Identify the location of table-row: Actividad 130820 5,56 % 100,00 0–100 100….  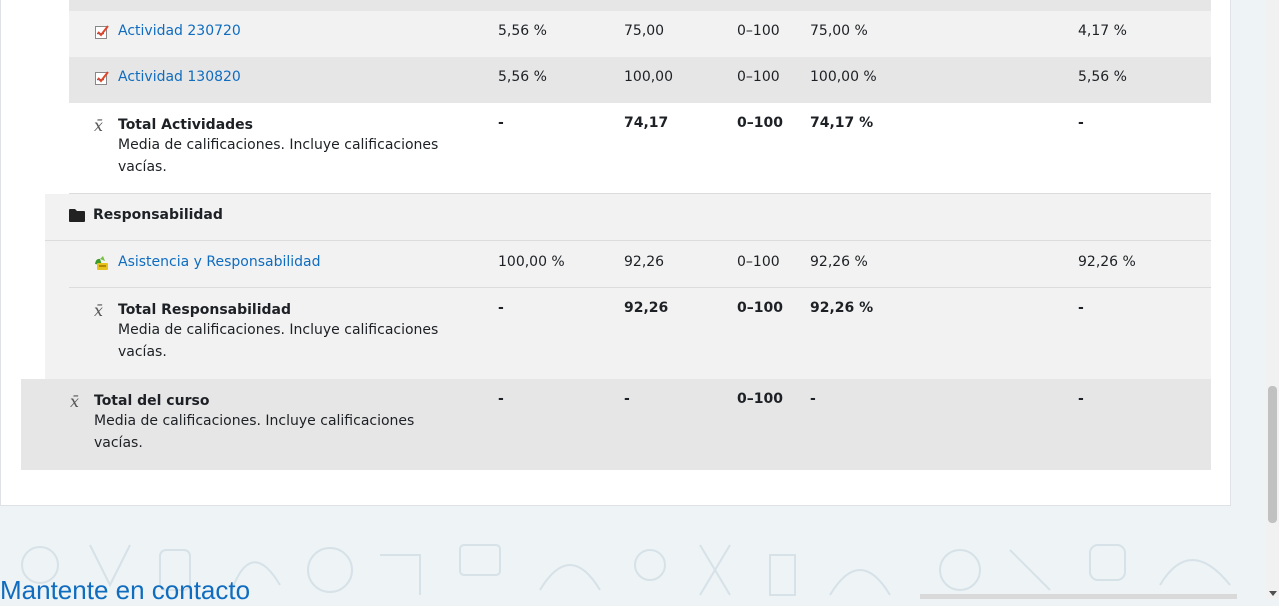
(640, 80).